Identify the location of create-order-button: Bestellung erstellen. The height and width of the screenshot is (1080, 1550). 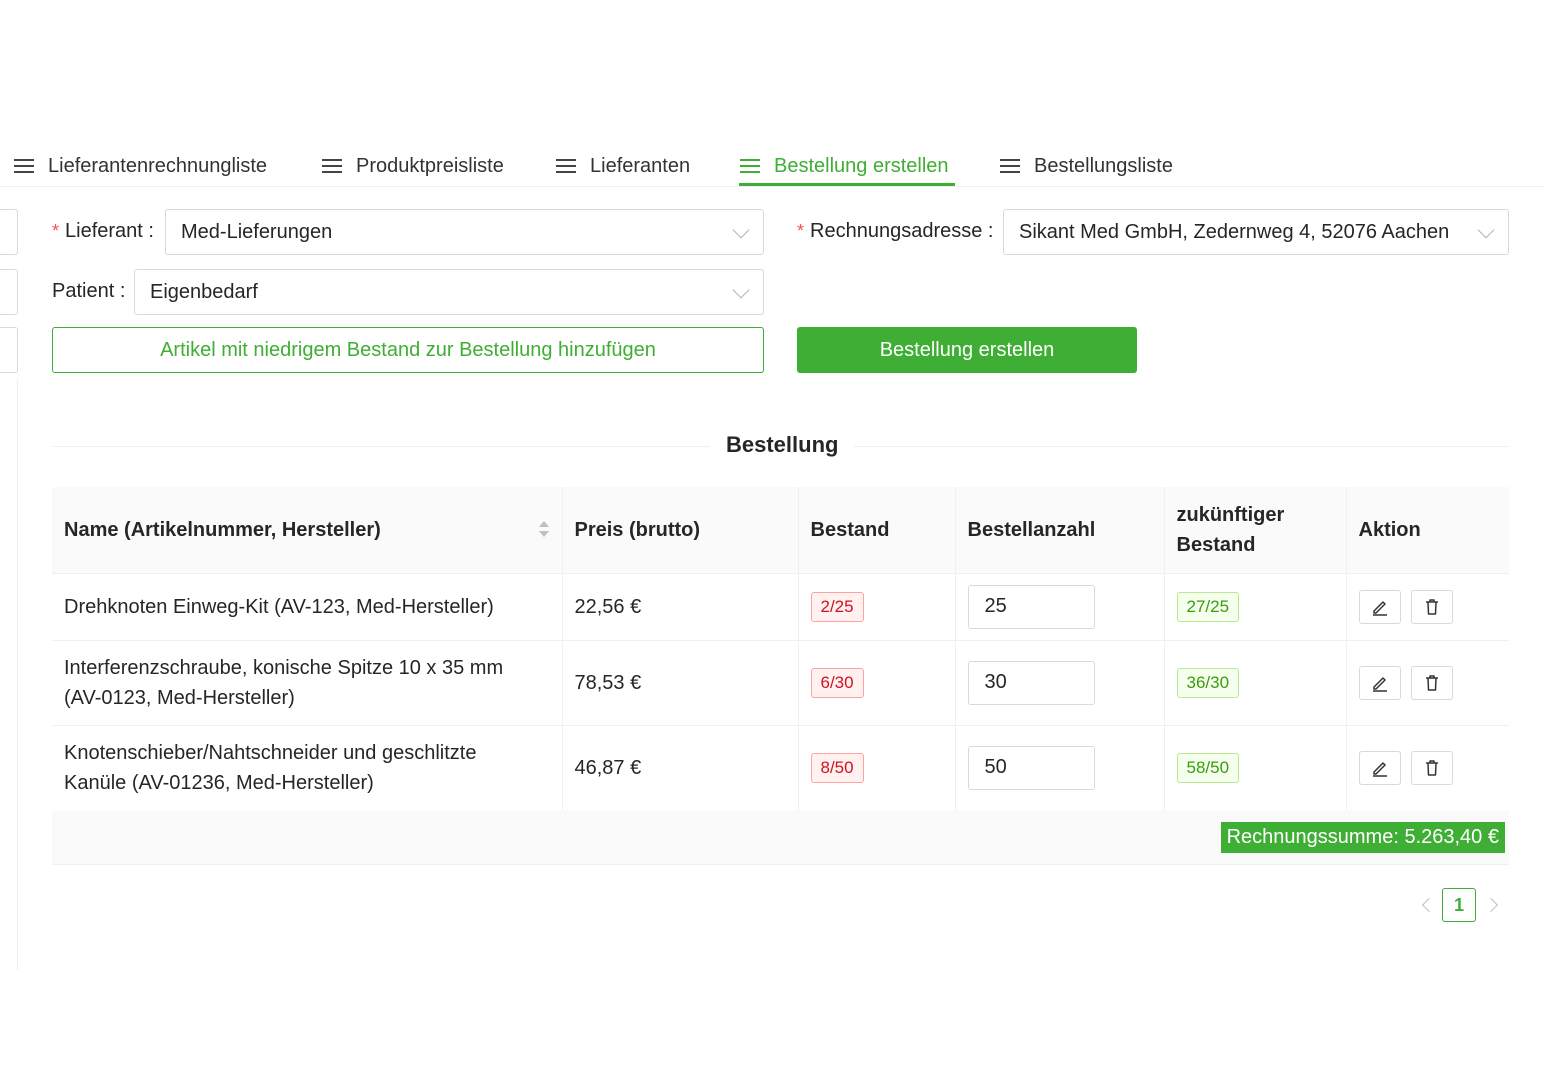
(967, 350).